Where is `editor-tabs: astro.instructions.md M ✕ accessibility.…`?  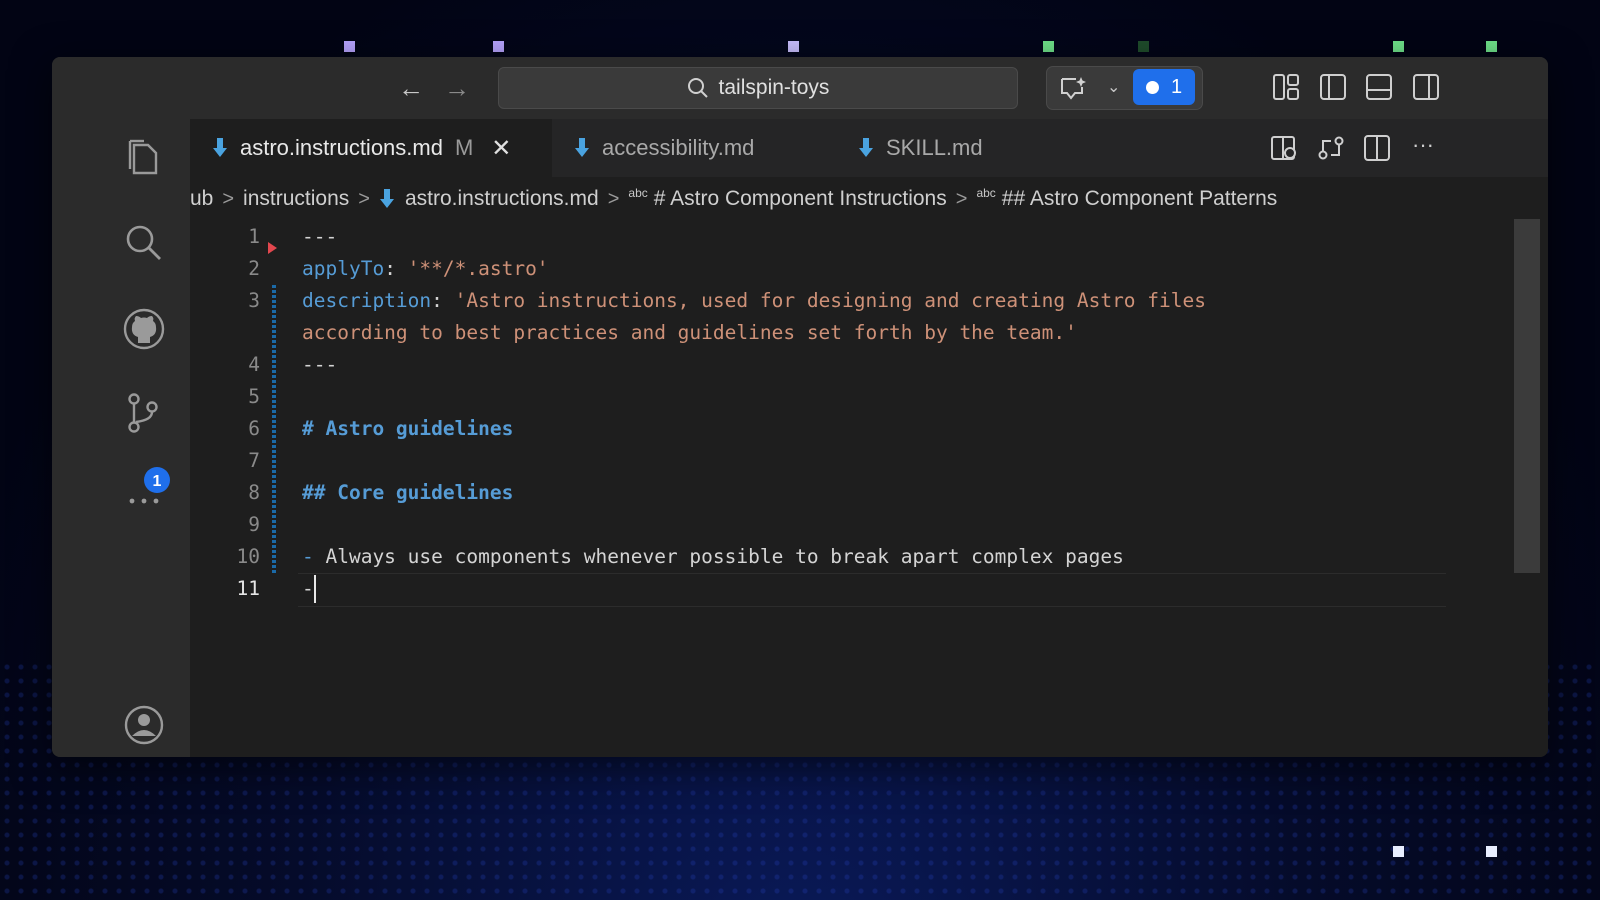
editor-tabs: astro.instructions.md M ✕ accessibility.… is located at coordinates (869, 148).